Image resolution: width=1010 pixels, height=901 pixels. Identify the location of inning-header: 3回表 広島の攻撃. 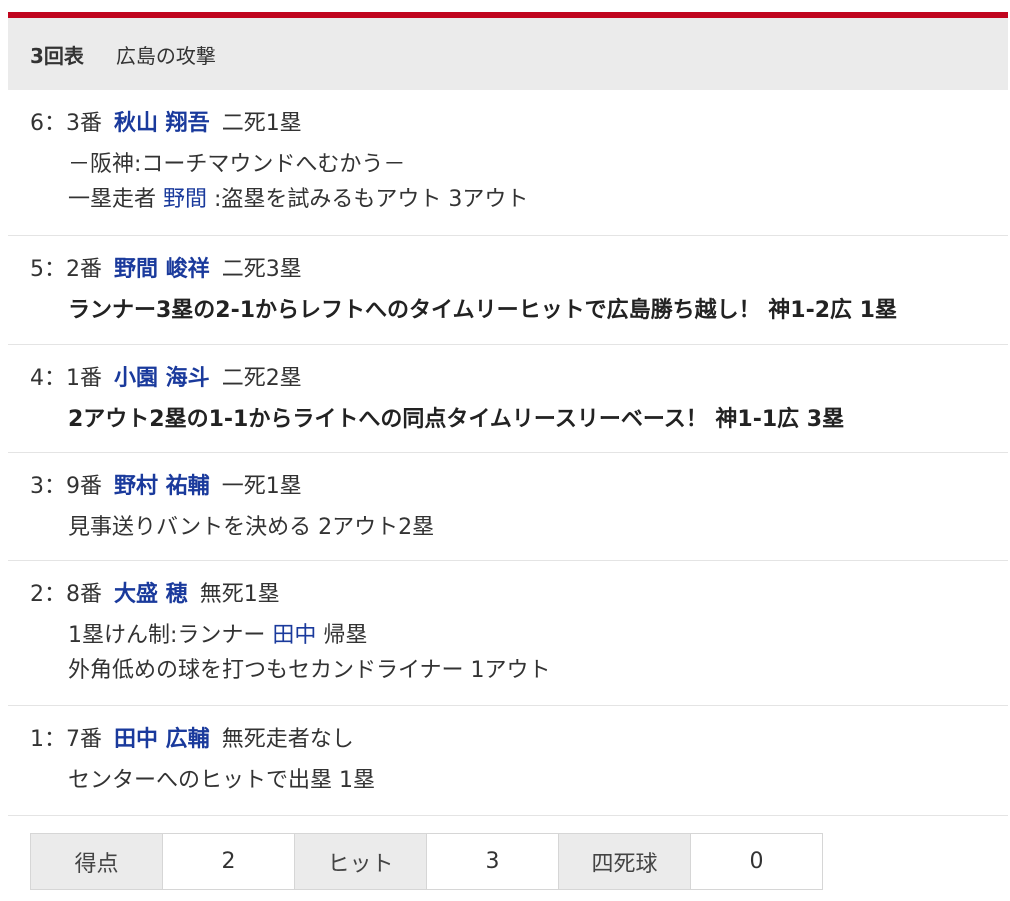
(508, 54).